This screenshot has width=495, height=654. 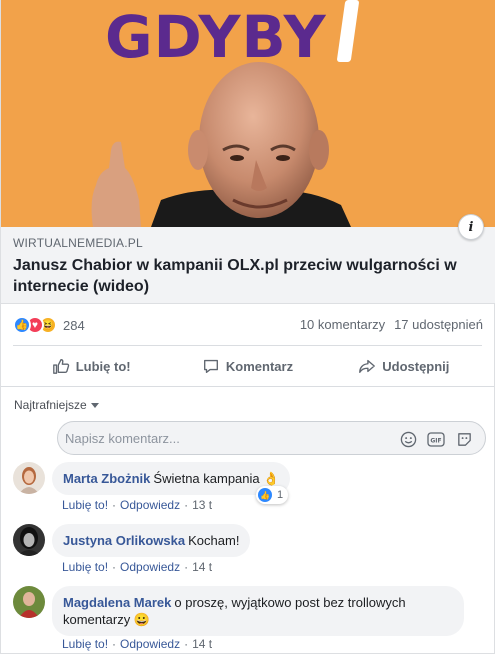 What do you see at coordinates (280, 495) in the screenshot?
I see `comment-reaction-count: 1` at bounding box center [280, 495].